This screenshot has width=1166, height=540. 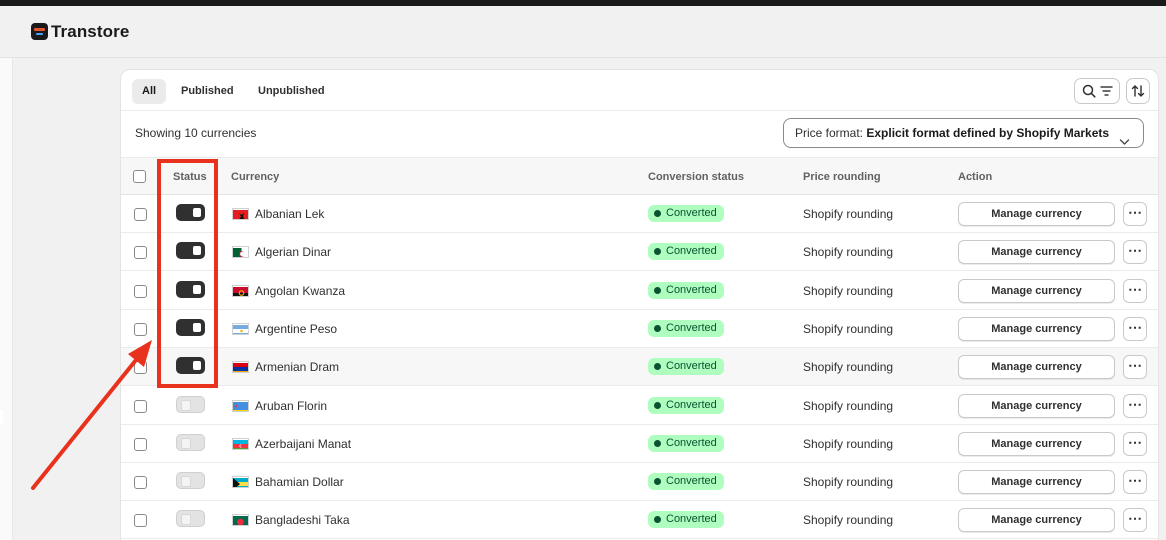 What do you see at coordinates (196, 133) in the screenshot?
I see `showing-count: Showing 10 currencies` at bounding box center [196, 133].